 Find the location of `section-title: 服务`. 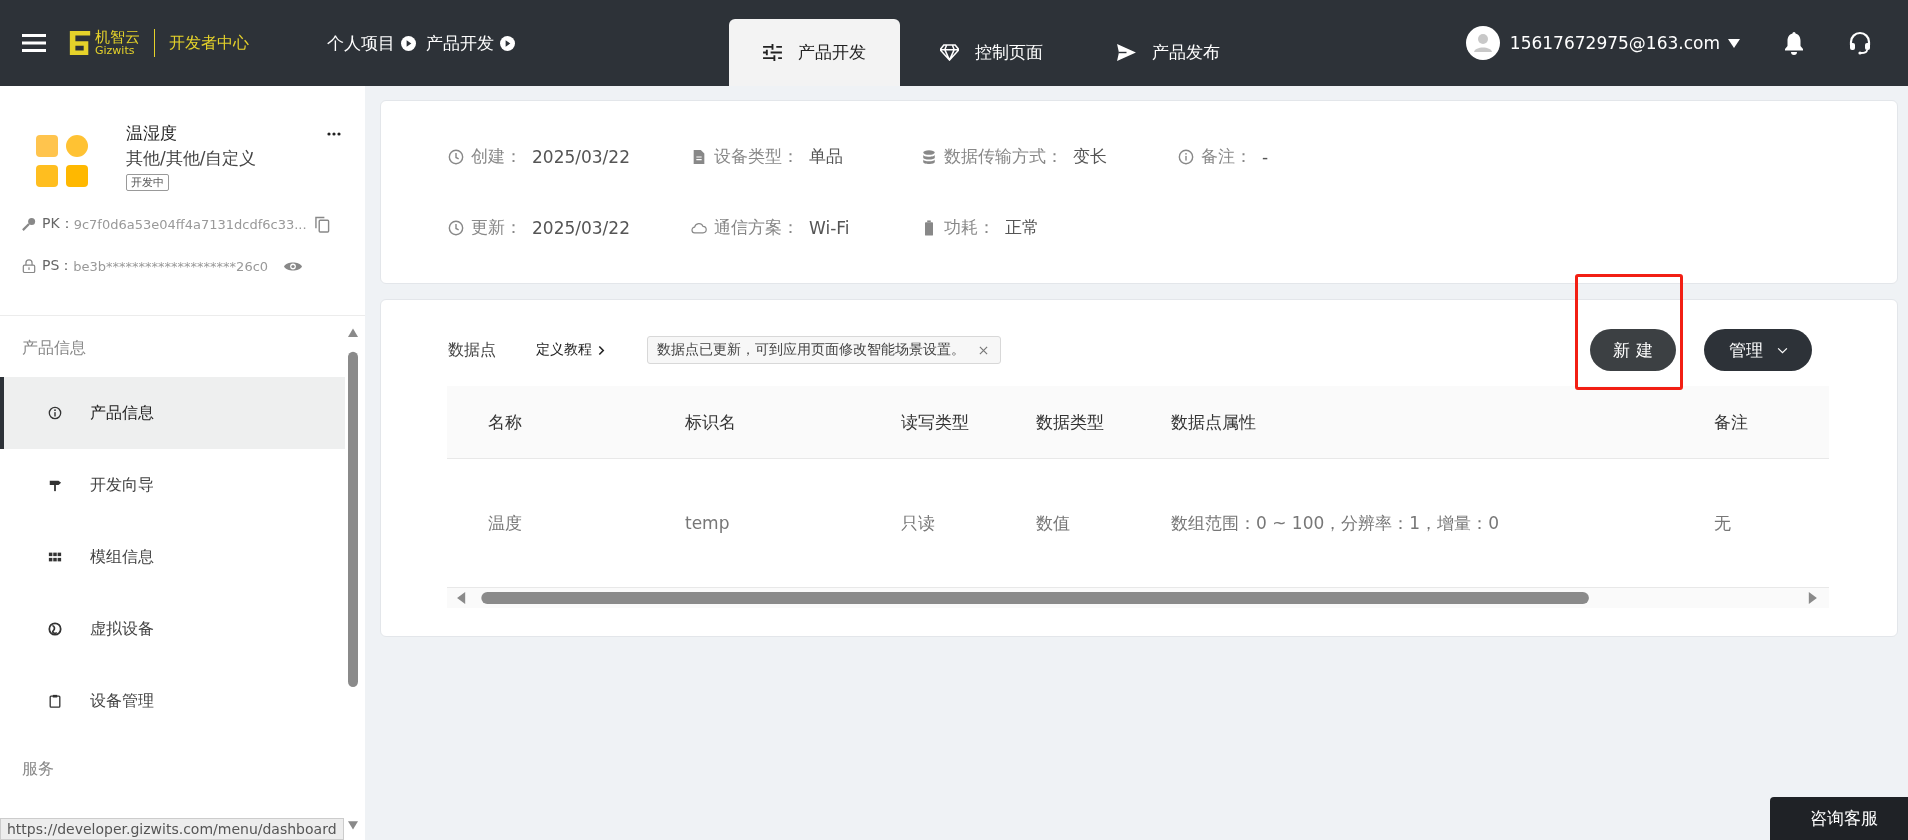

section-title: 服务 is located at coordinates (38, 769).